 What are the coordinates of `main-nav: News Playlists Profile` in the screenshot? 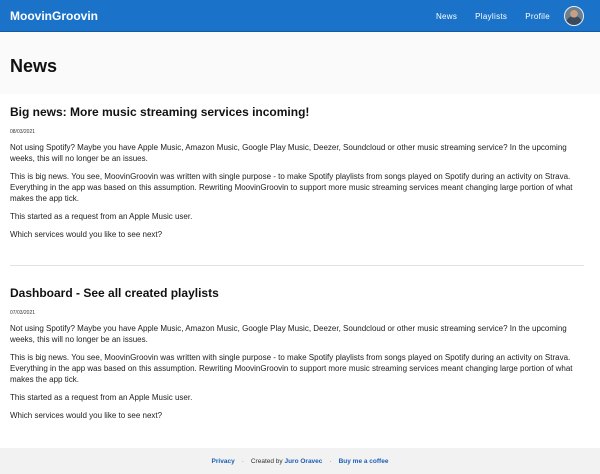 It's located at (501, 16).